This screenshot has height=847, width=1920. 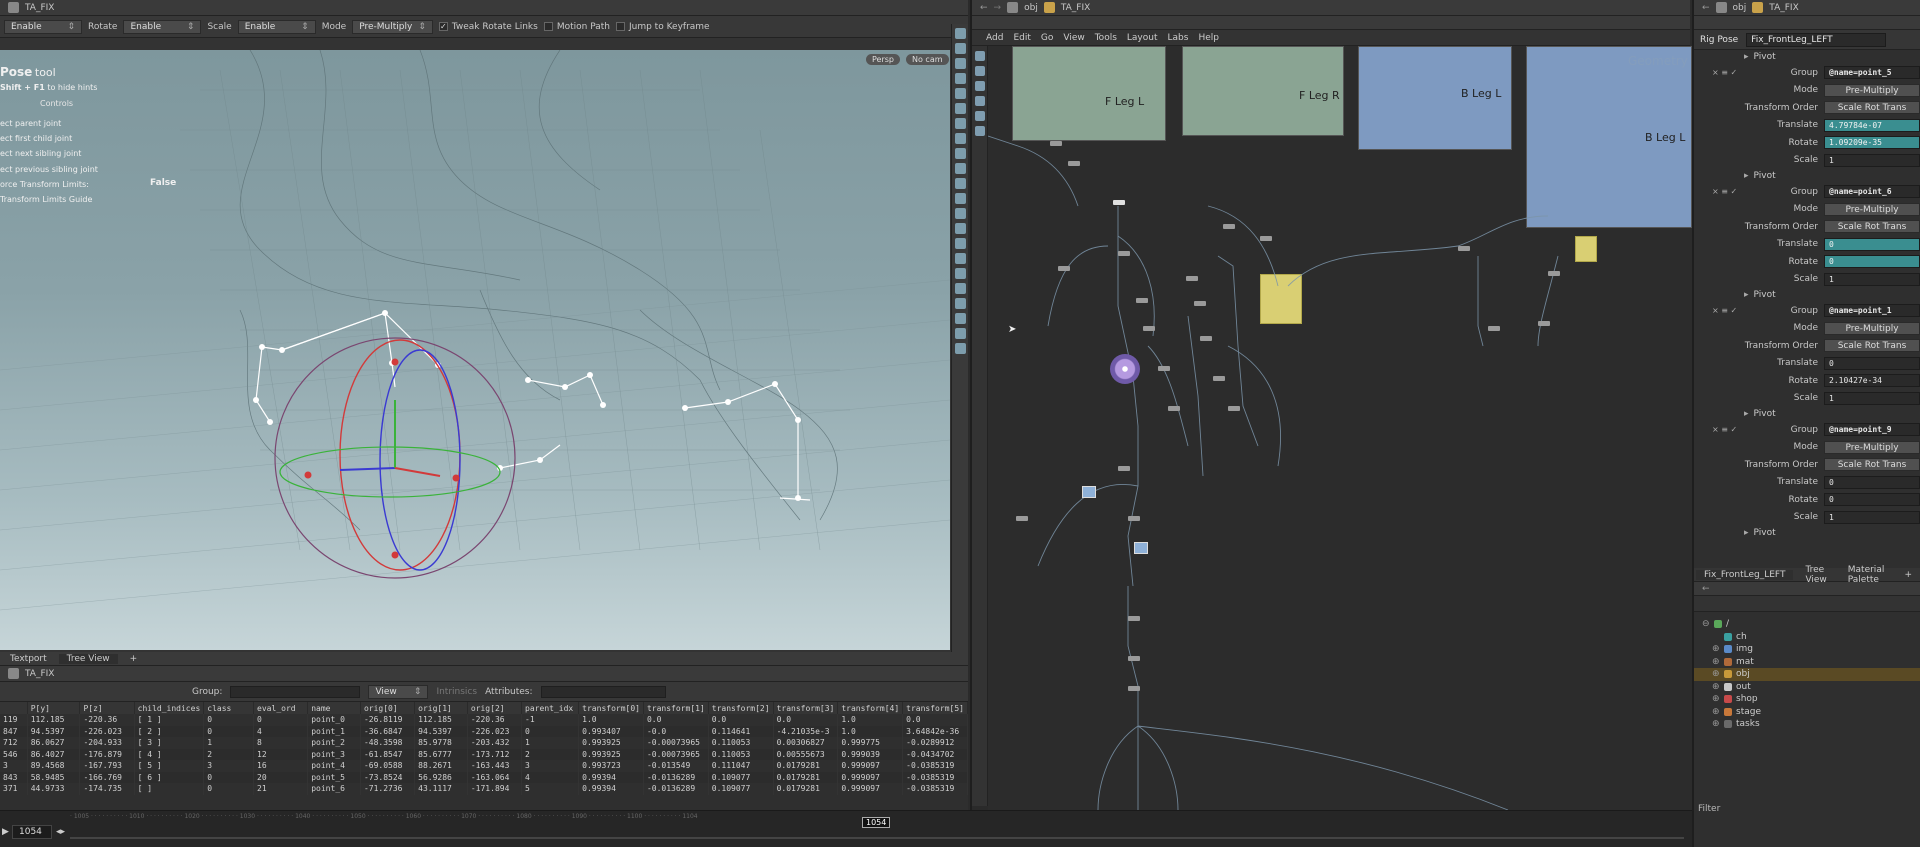 What do you see at coordinates (392, 26) in the screenshot?
I see `mode-dropdown: Pre-Multiply` at bounding box center [392, 26].